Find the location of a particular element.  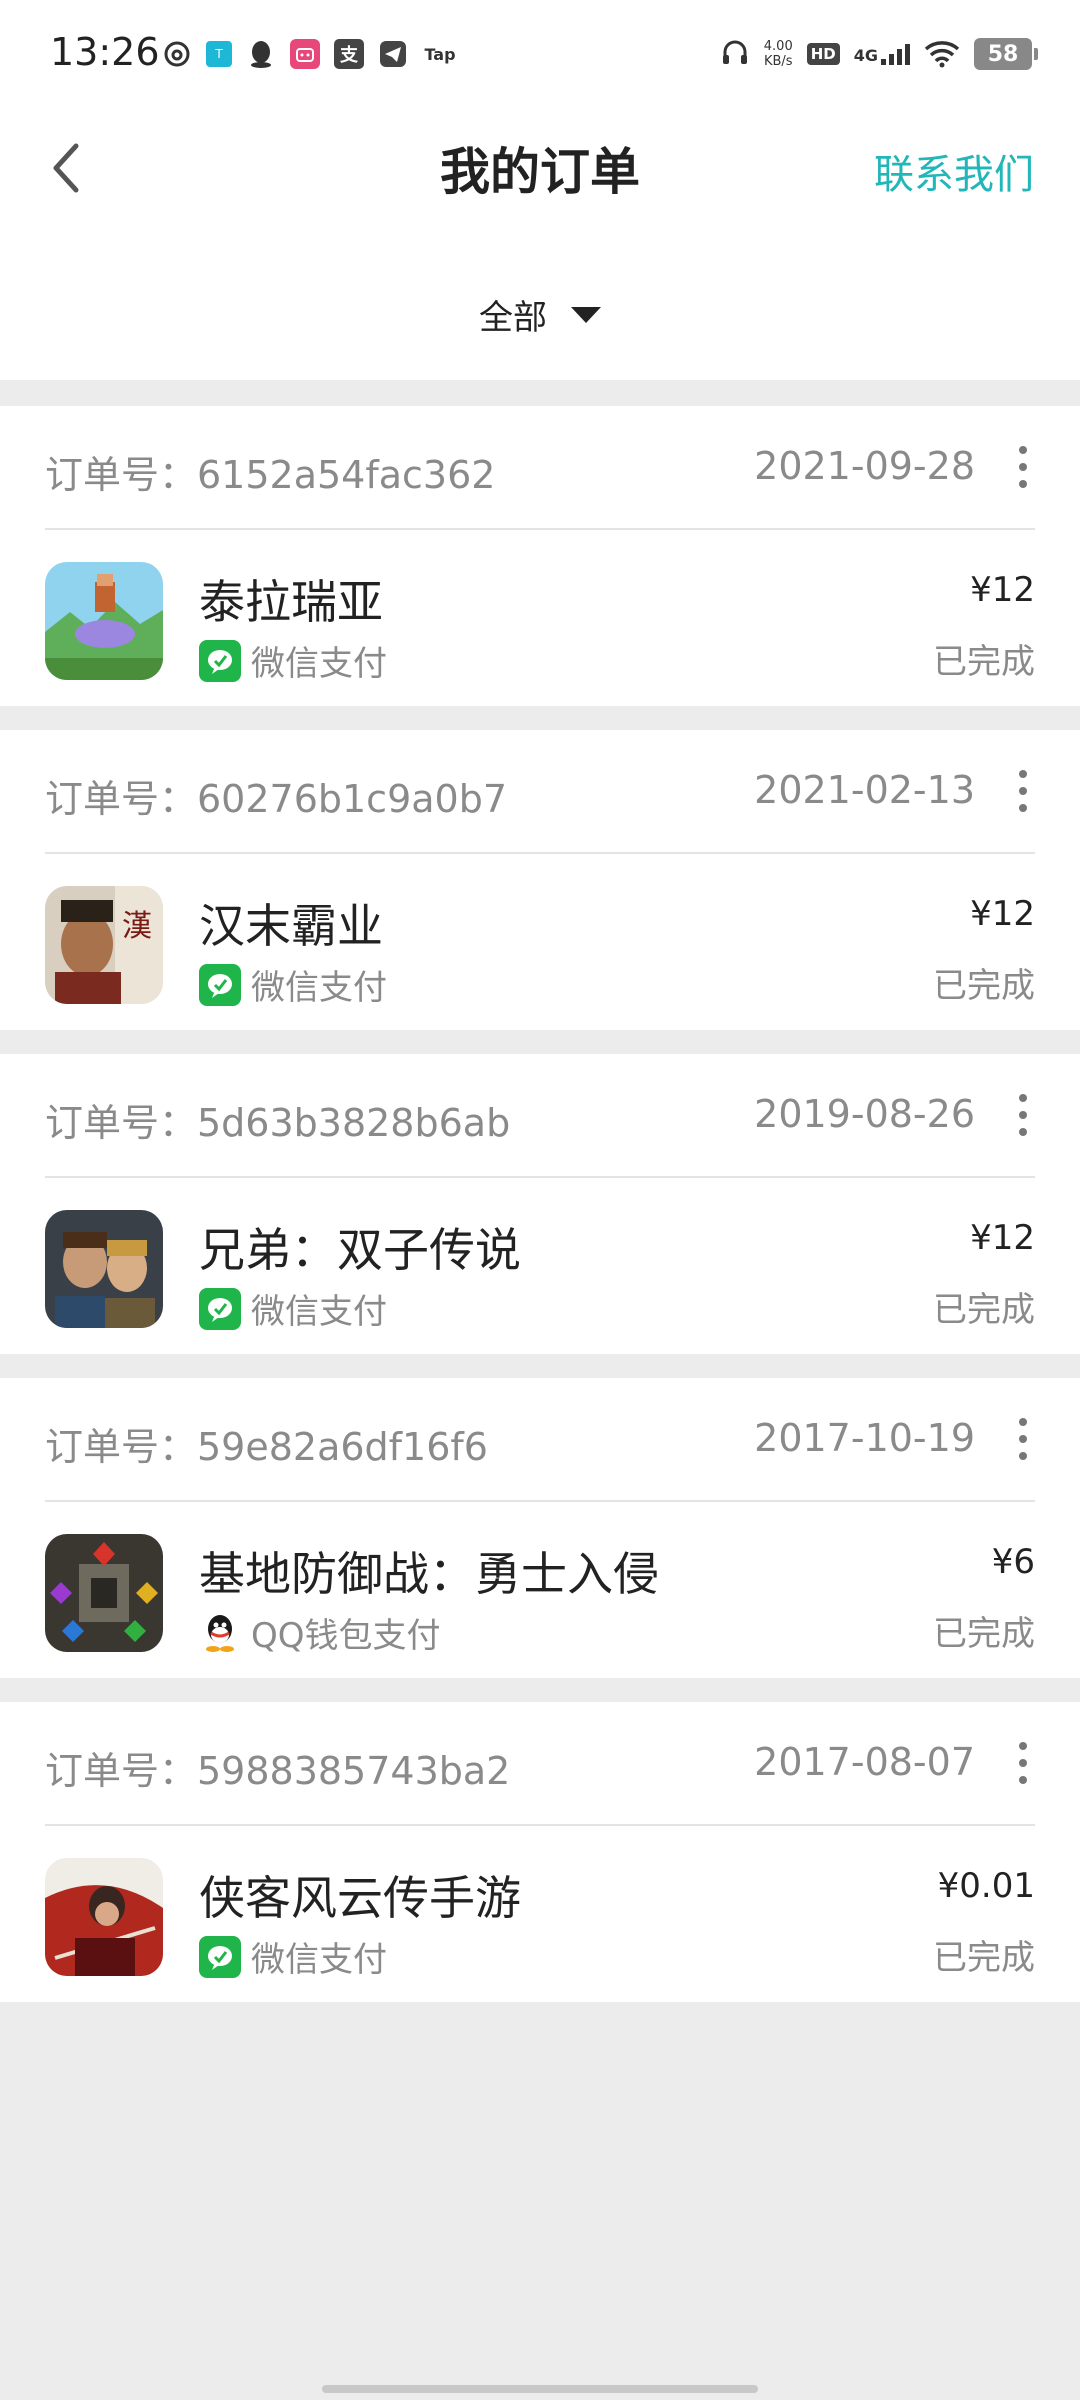

taptap-icon: T is located at coordinates (219, 54).